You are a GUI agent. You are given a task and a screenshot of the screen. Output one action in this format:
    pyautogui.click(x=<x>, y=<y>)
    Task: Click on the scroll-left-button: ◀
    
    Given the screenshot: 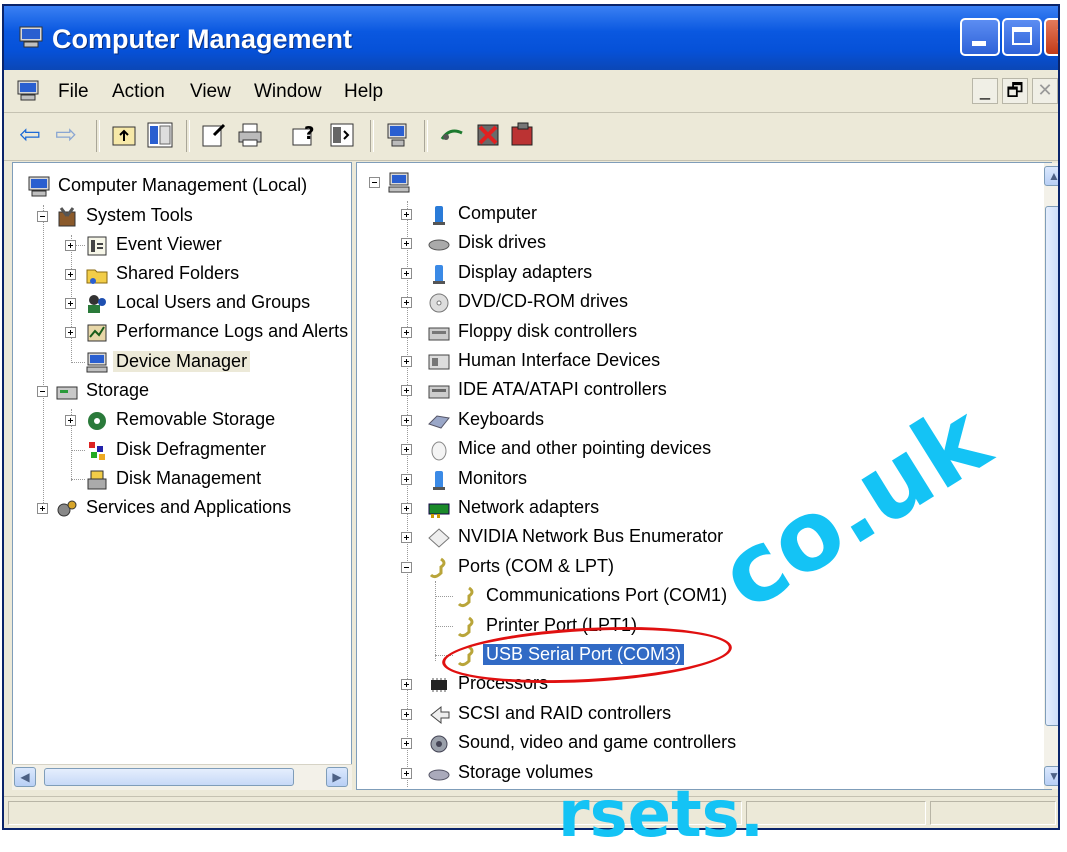 What is the action you would take?
    pyautogui.click(x=25, y=777)
    